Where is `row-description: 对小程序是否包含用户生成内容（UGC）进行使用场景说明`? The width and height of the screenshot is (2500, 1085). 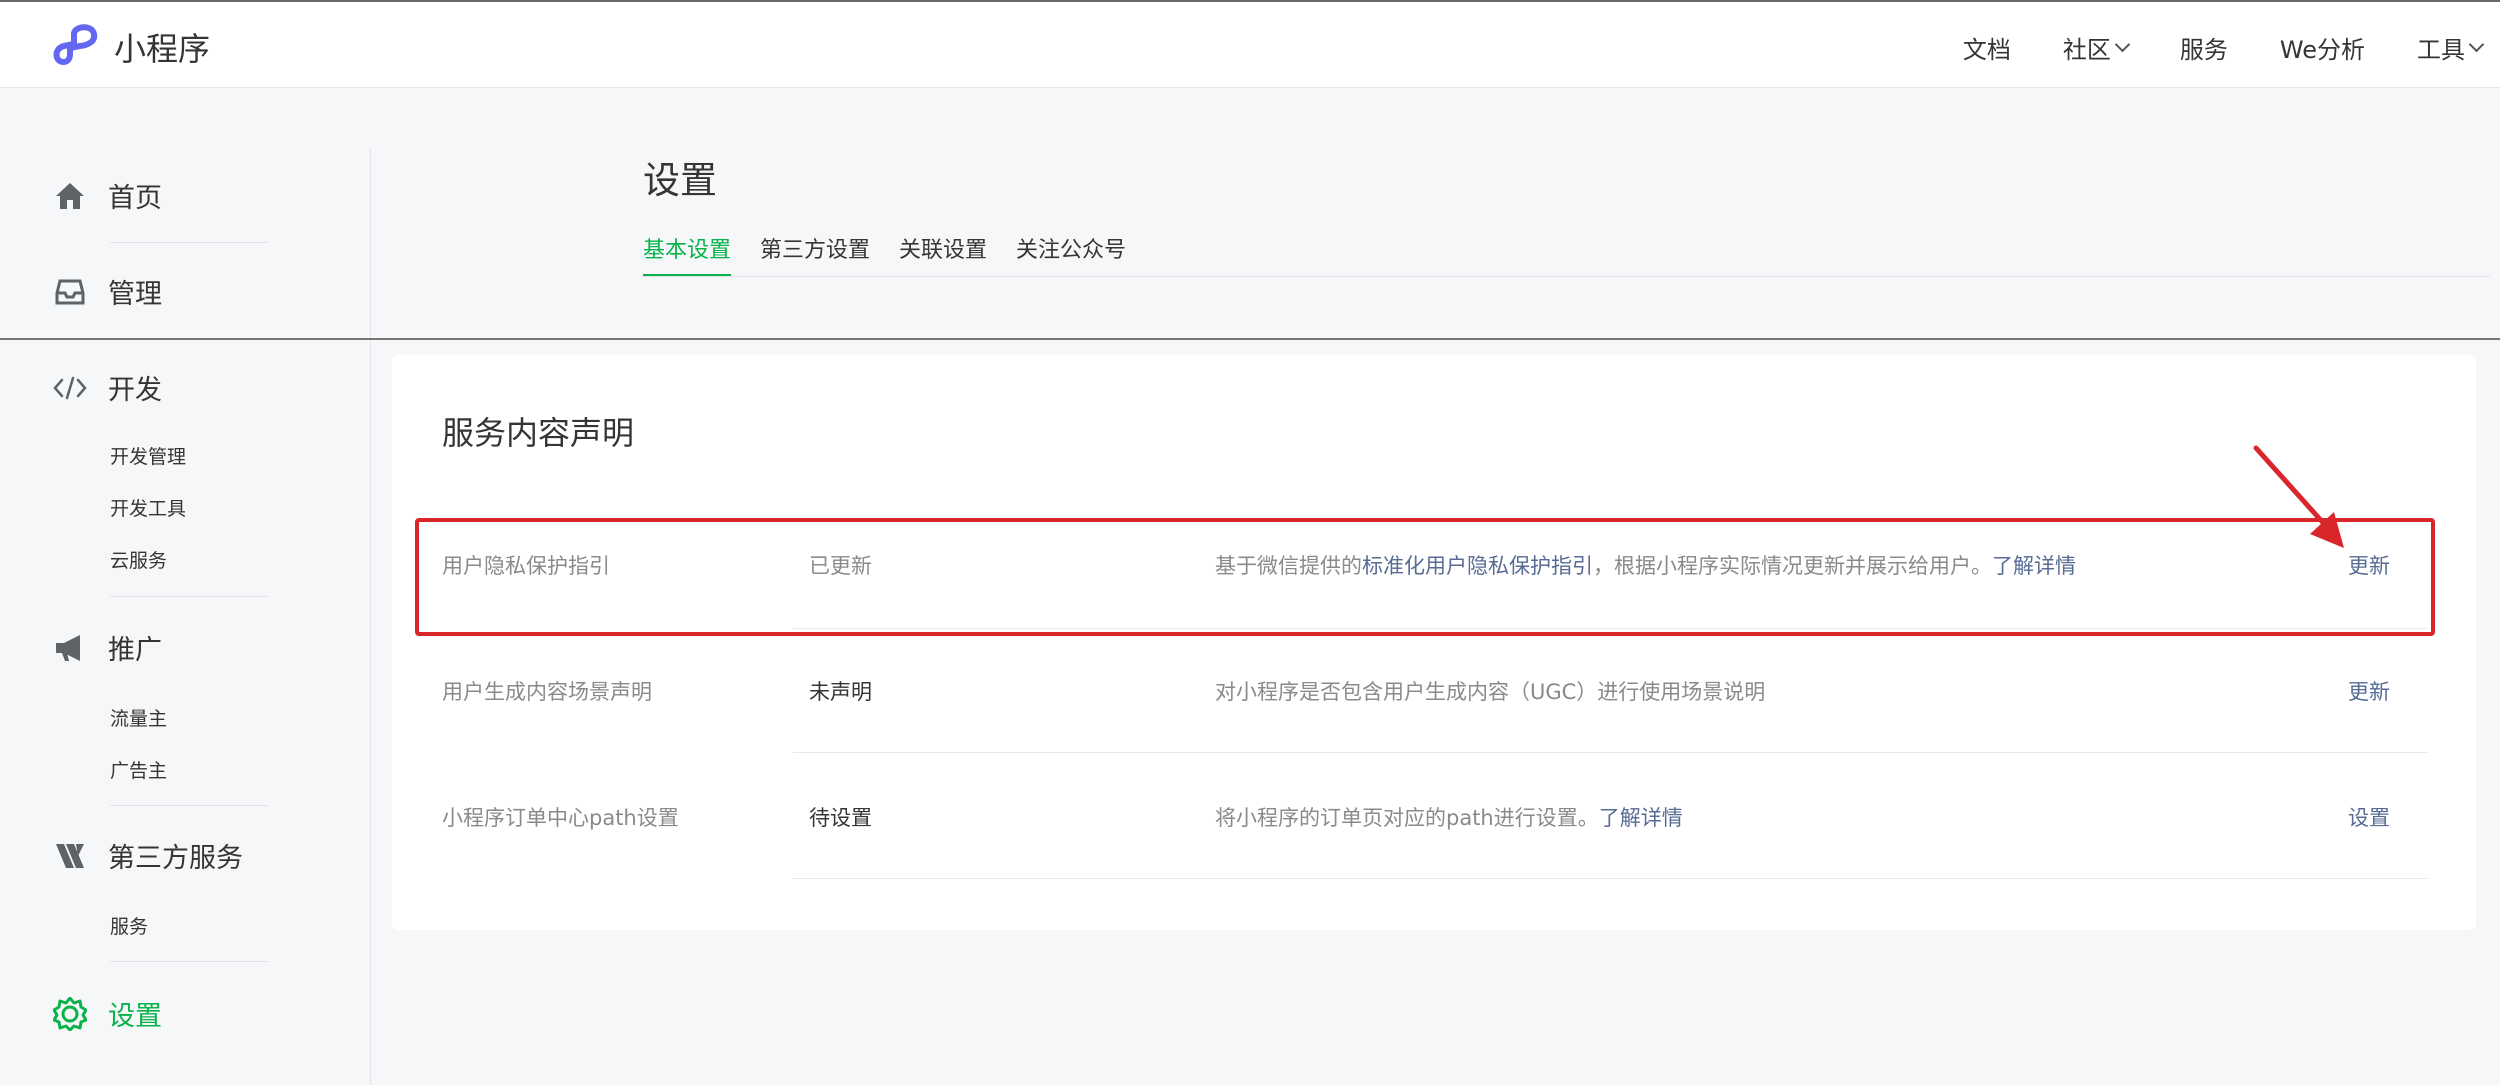 row-description: 对小程序是否包含用户生成内容（UGC）进行使用场景说明 is located at coordinates (1490, 691).